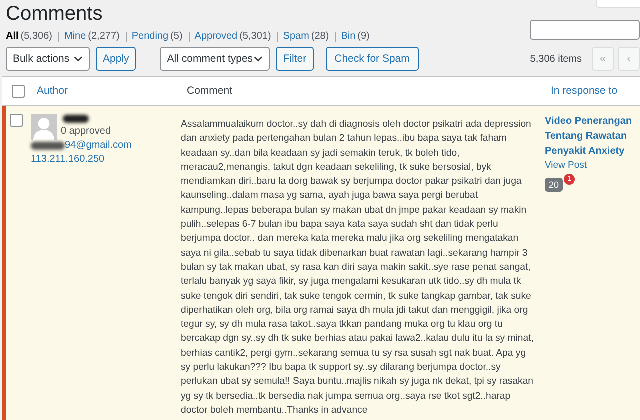  I want to click on filter-button: Filter, so click(295, 59).